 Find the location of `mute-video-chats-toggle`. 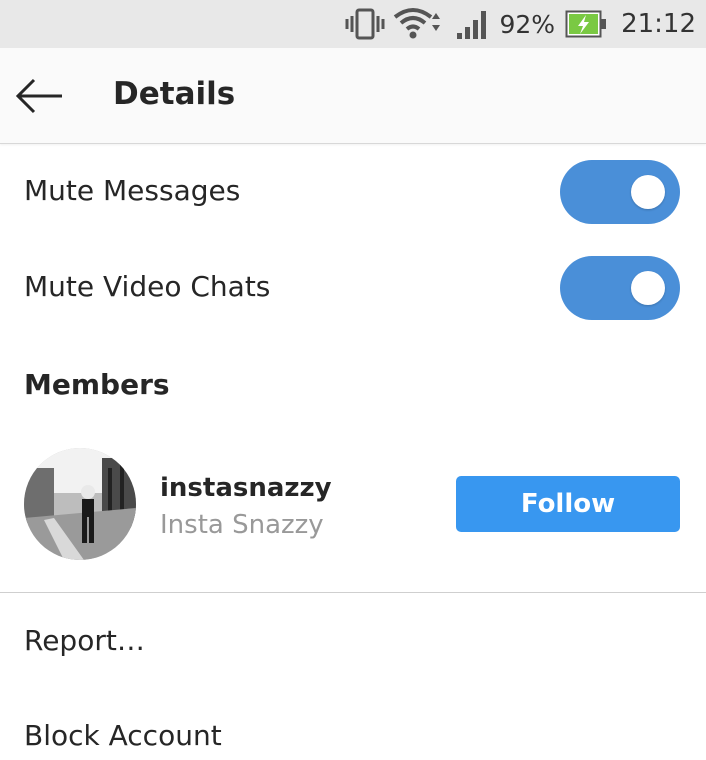

mute-video-chats-toggle is located at coordinates (620, 288).